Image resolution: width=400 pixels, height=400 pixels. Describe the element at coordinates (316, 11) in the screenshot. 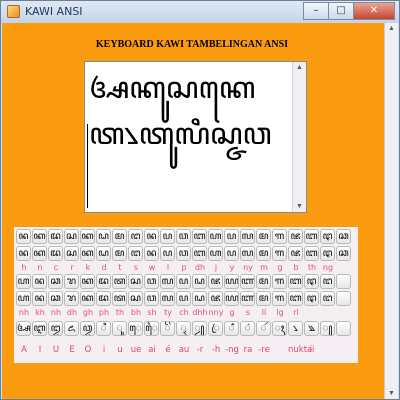

I see `minimize-button: –` at that location.